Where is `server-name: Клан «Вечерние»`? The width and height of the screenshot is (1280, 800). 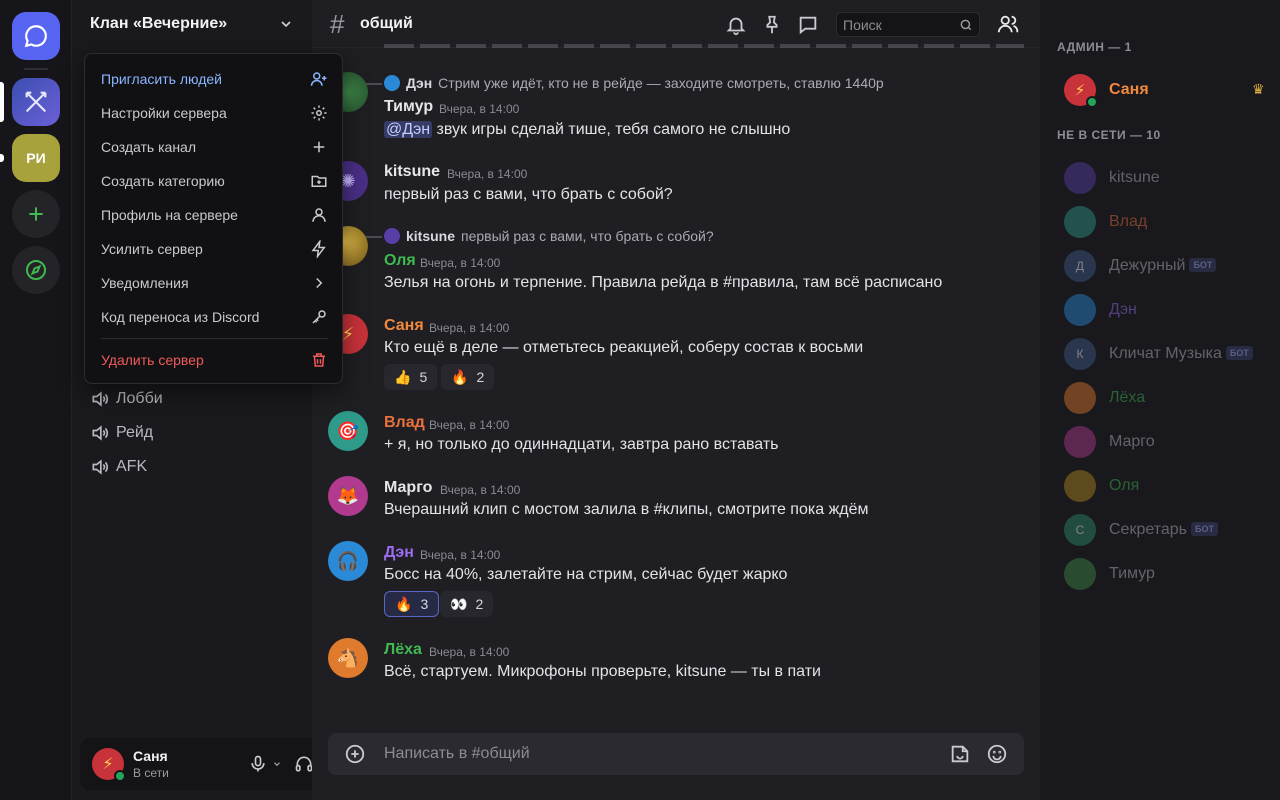 server-name: Клан «Вечерние» is located at coordinates (159, 23).